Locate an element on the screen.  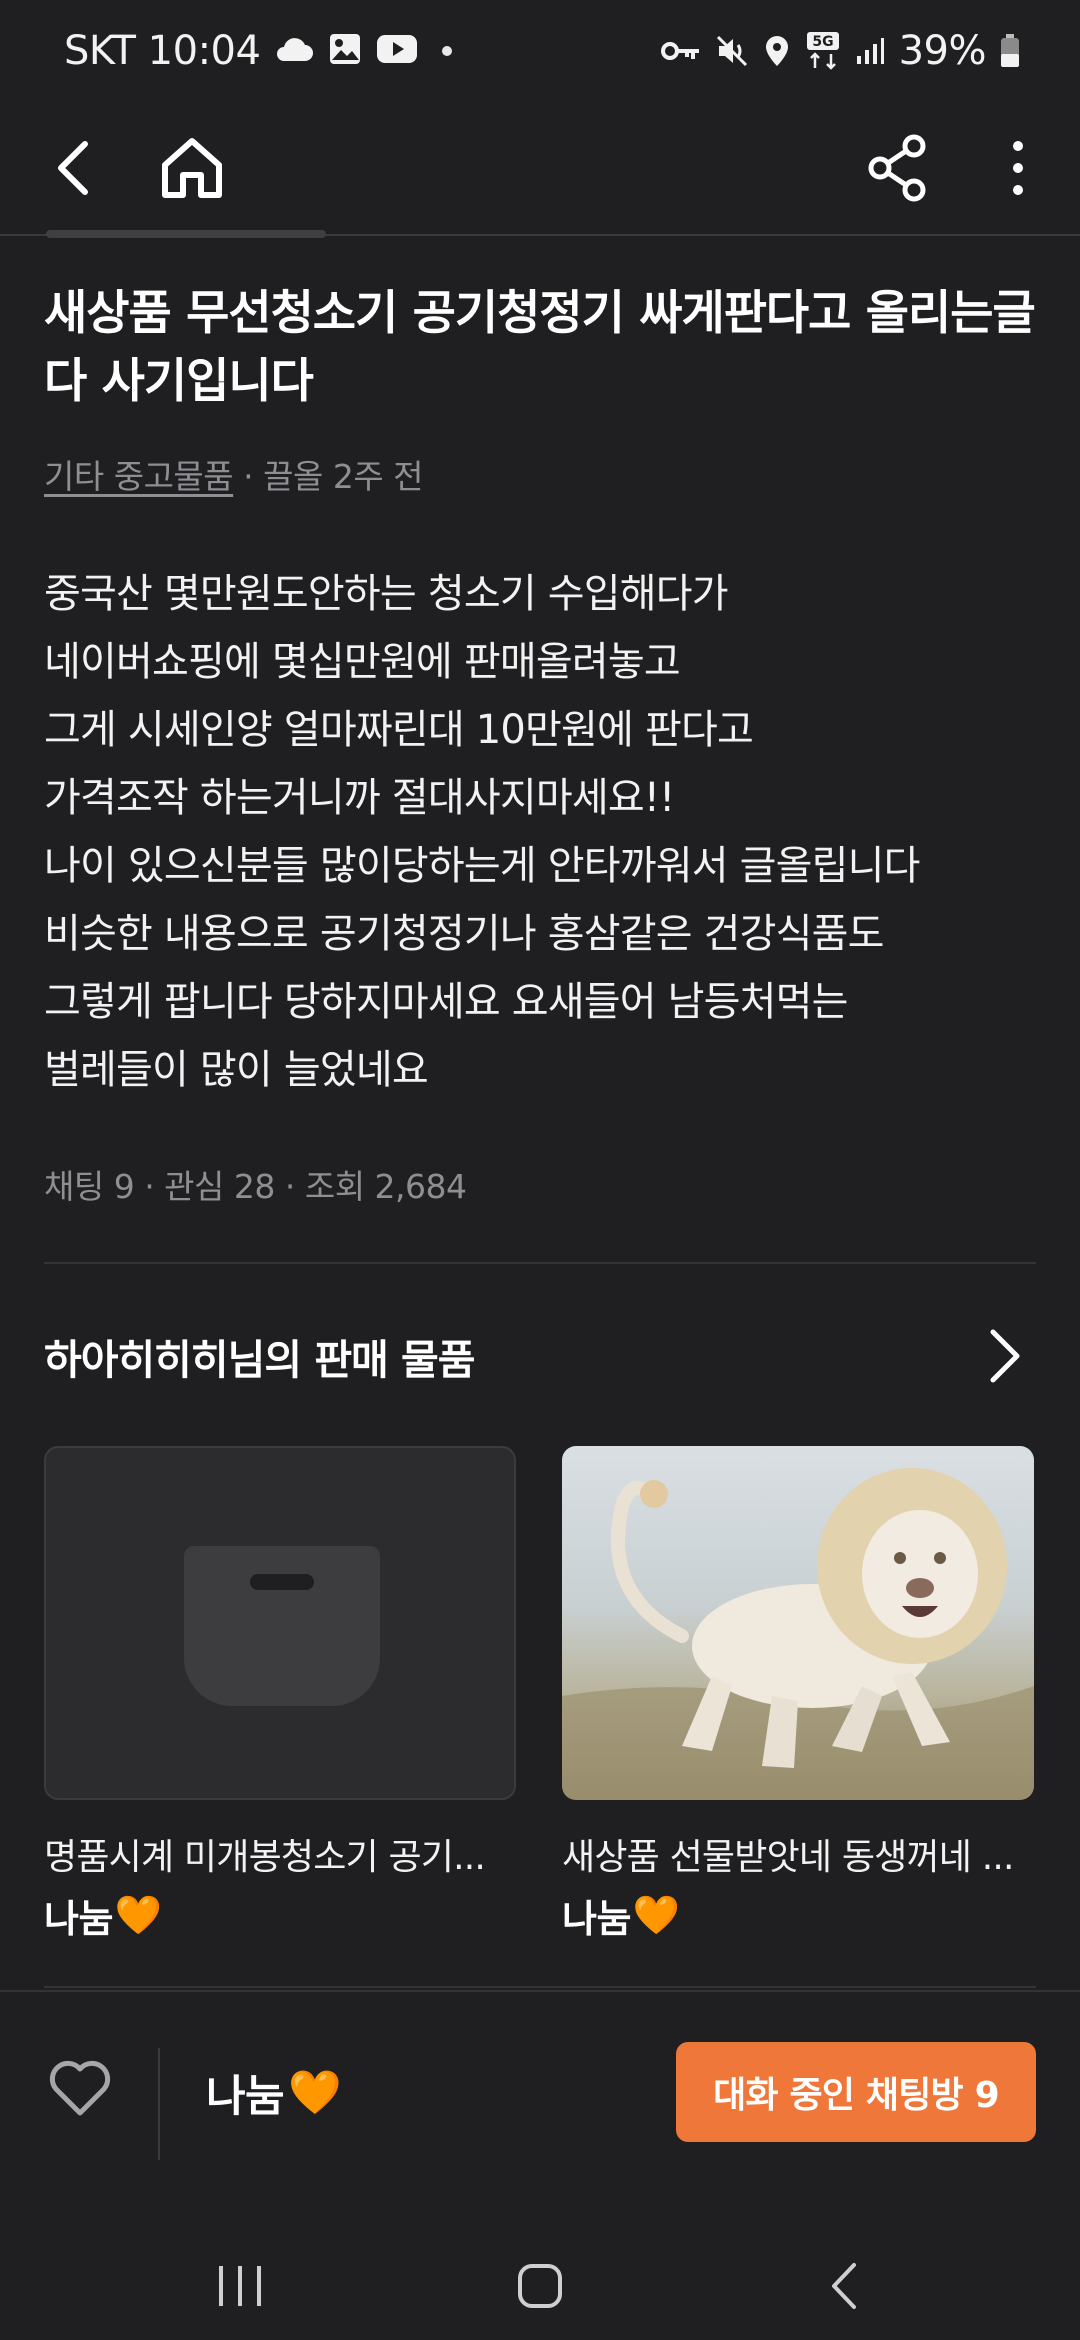
chevron-right-icon is located at coordinates (1005, 1356).